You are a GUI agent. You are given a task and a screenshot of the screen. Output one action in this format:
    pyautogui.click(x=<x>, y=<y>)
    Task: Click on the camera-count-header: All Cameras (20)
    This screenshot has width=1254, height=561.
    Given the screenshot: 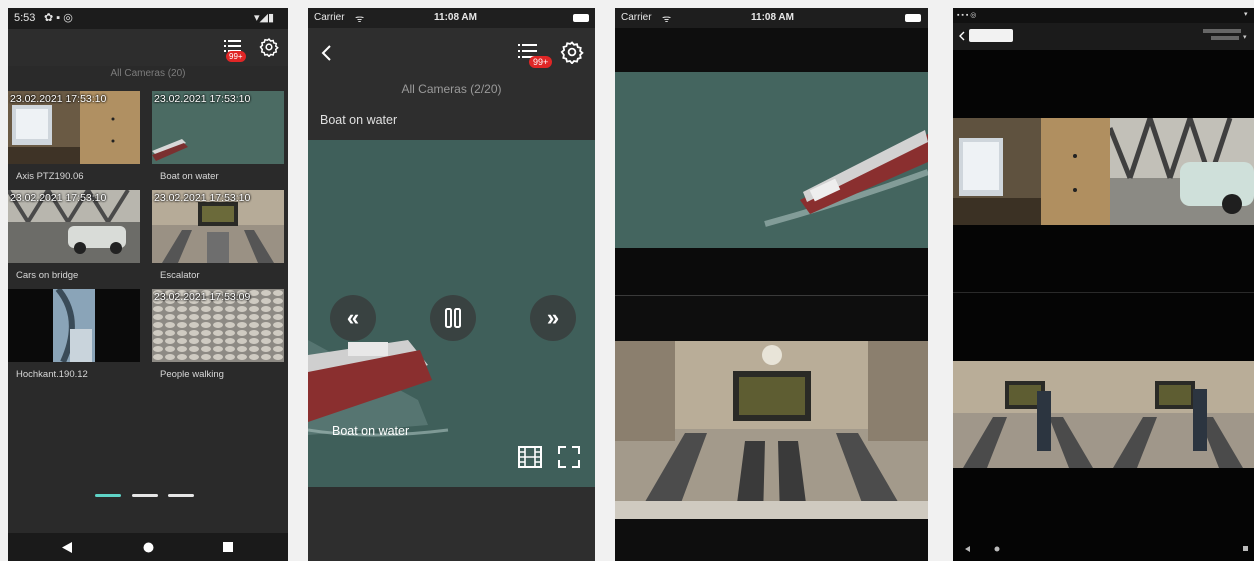 What is the action you would take?
    pyautogui.click(x=148, y=73)
    